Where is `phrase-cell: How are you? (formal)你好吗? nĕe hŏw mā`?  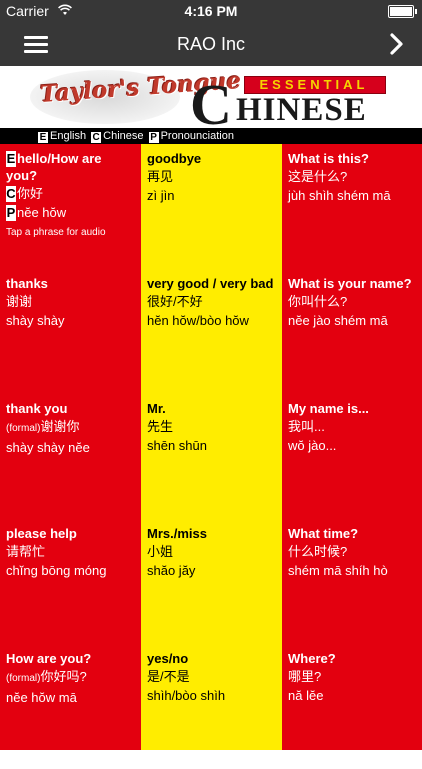 phrase-cell: How are you? (formal)你好吗? nĕe hŏw mā is located at coordinates (70, 706).